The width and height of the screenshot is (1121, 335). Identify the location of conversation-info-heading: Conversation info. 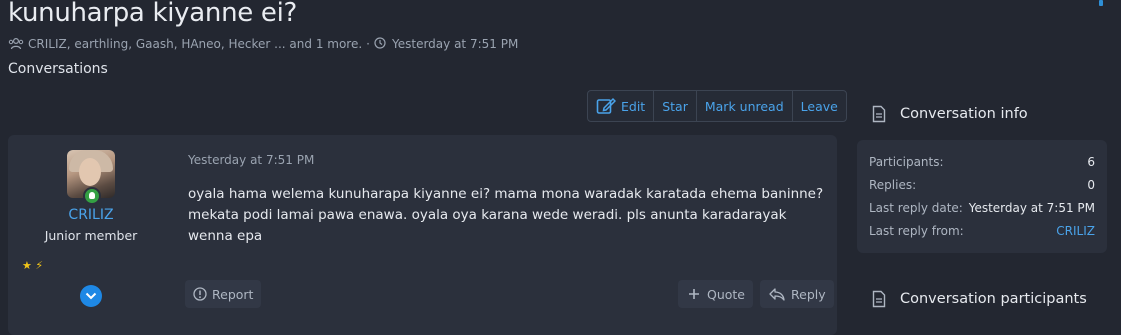
(950, 114).